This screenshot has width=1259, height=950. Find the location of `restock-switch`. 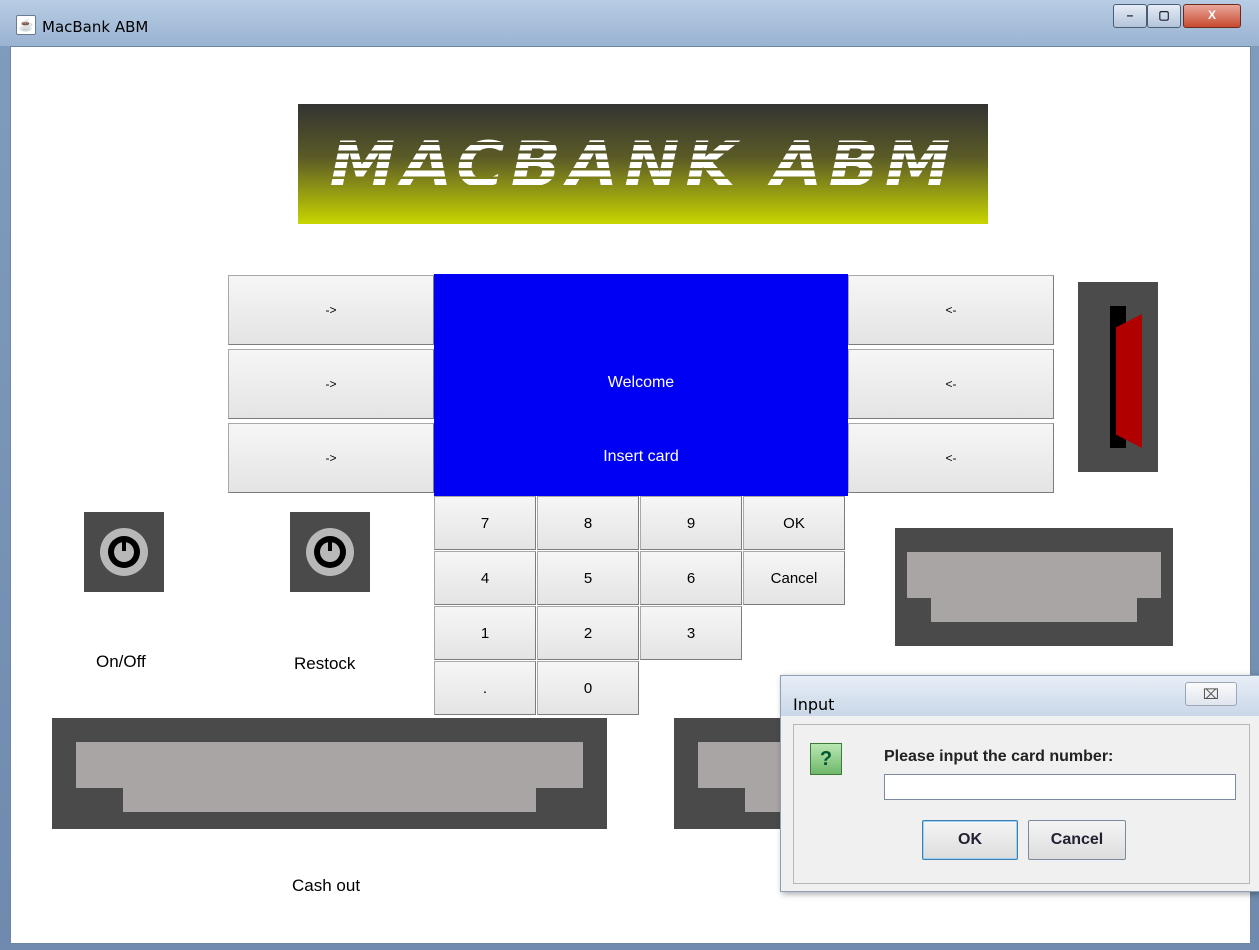

restock-switch is located at coordinates (330, 552).